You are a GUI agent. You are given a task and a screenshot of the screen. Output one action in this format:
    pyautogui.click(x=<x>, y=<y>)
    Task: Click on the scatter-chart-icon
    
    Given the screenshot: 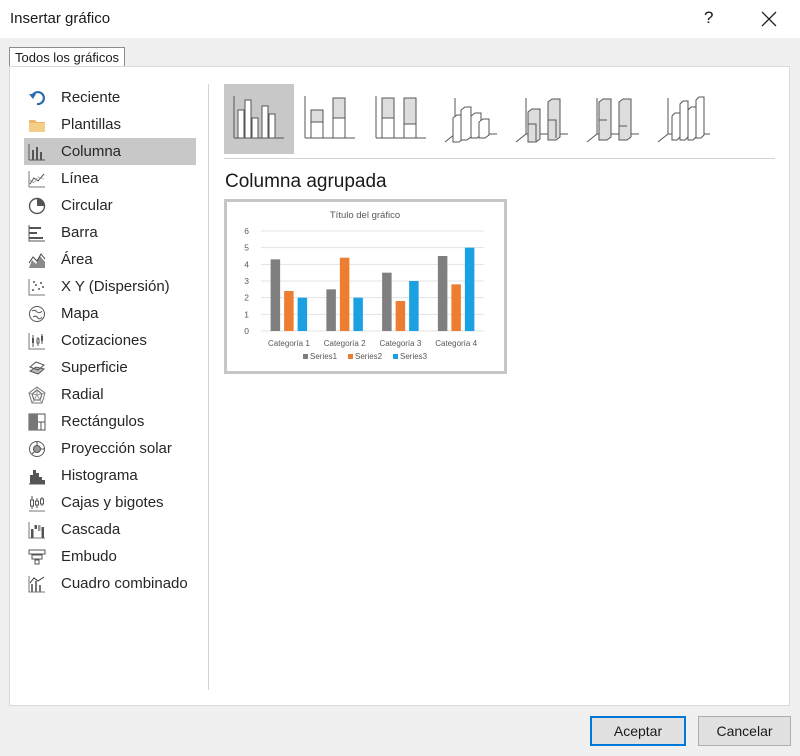 What is the action you would take?
    pyautogui.click(x=37, y=287)
    